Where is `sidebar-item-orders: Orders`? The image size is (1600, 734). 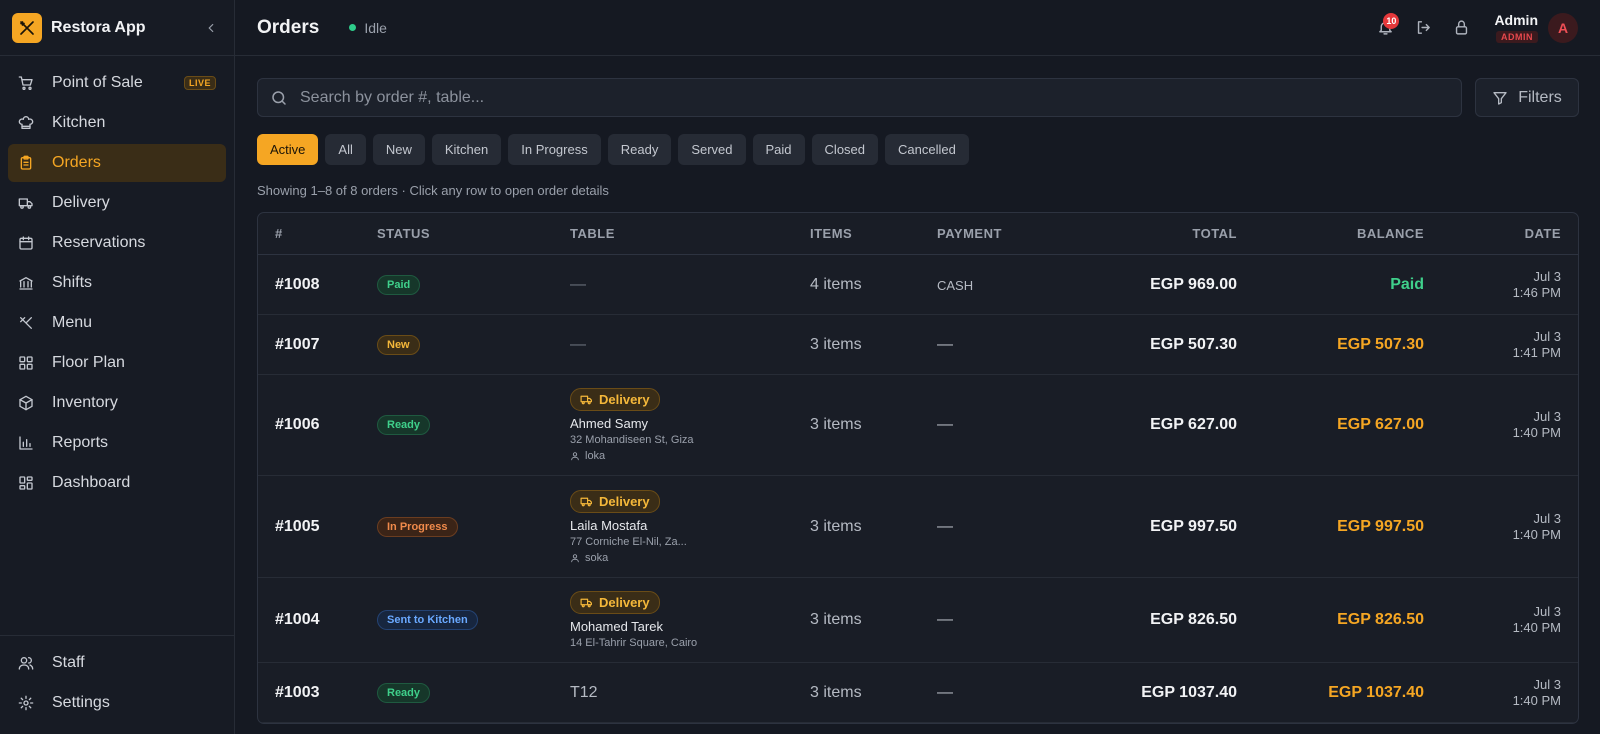
sidebar-item-orders: Orders is located at coordinates (117, 163).